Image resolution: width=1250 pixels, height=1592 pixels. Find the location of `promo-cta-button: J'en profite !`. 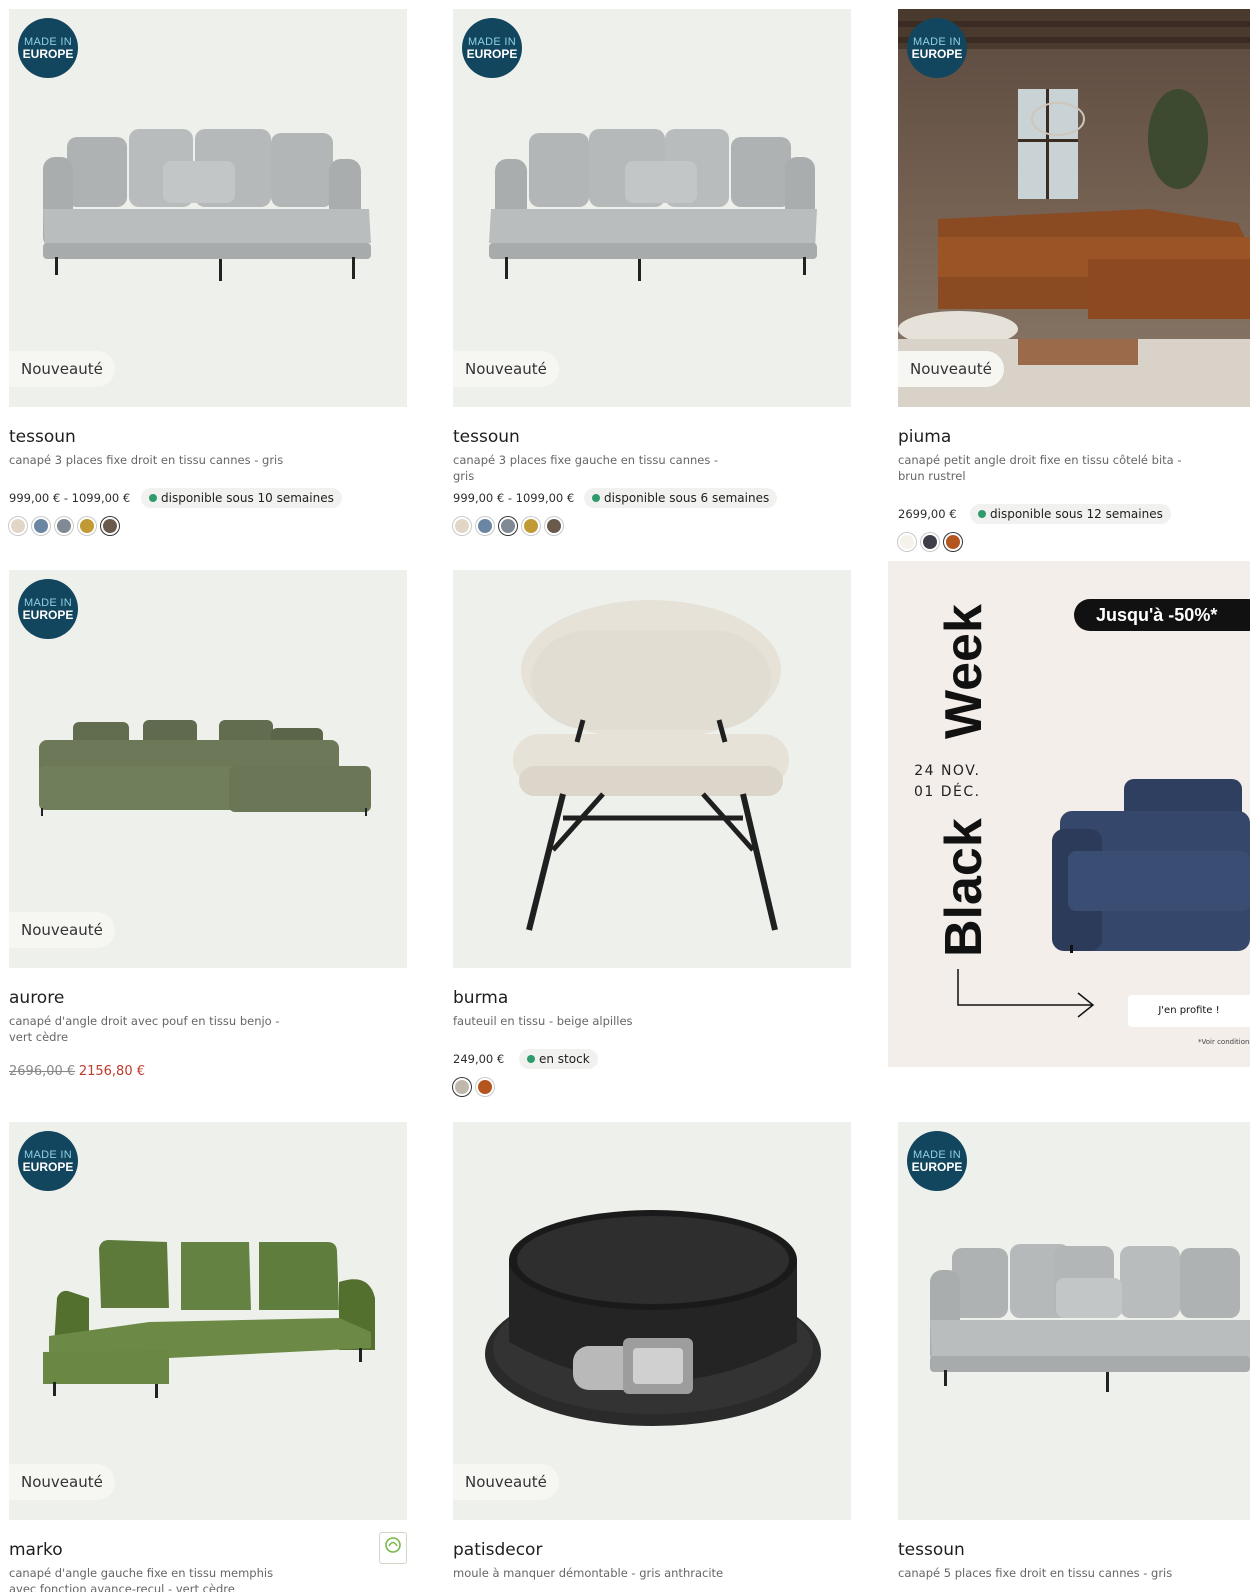

promo-cta-button: J'en profite ! is located at coordinates (1189, 1011).